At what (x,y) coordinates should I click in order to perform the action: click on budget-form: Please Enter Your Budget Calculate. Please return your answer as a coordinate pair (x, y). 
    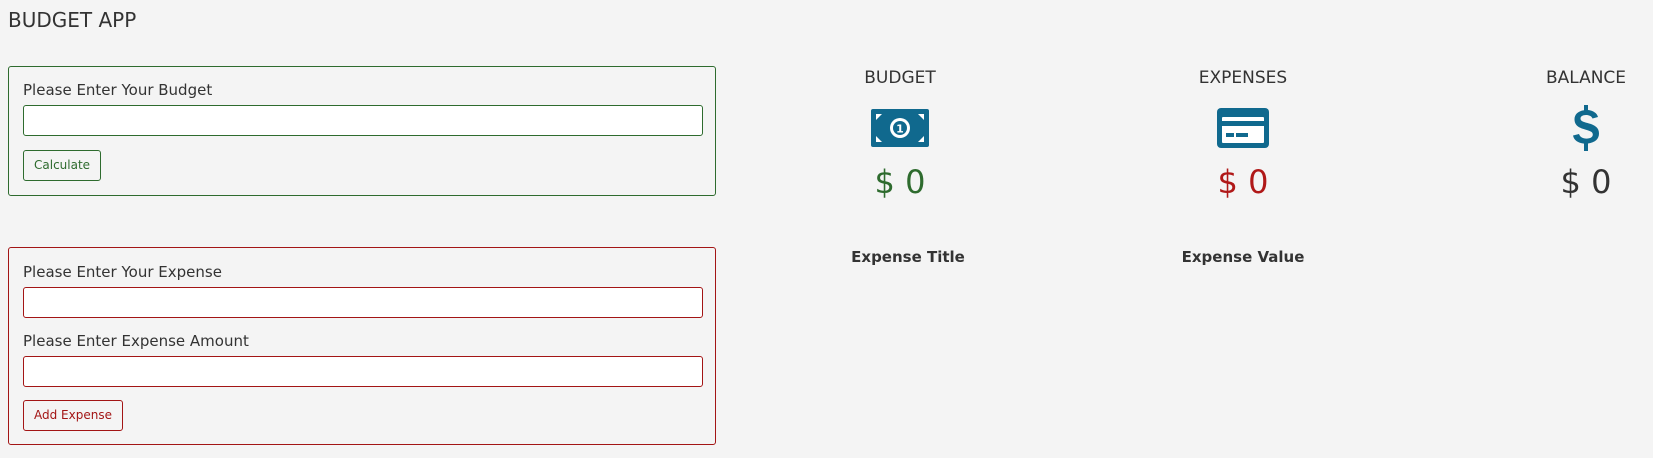
    Looking at the image, I should click on (362, 131).